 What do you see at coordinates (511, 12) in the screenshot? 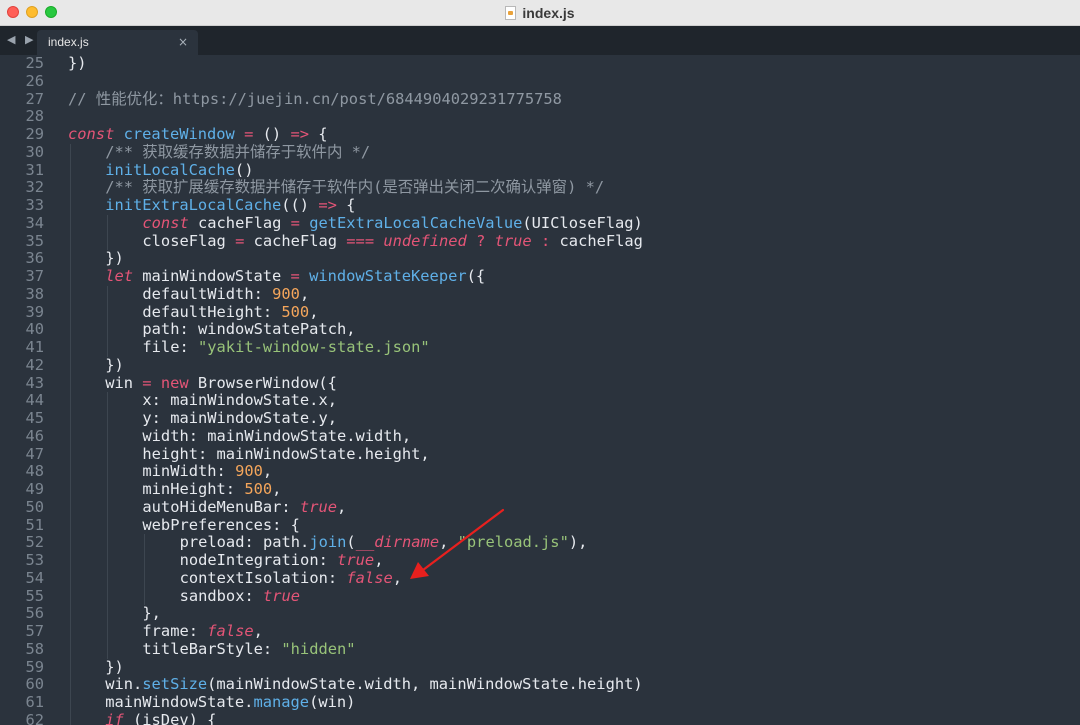
I see `js-file-icon` at bounding box center [511, 12].